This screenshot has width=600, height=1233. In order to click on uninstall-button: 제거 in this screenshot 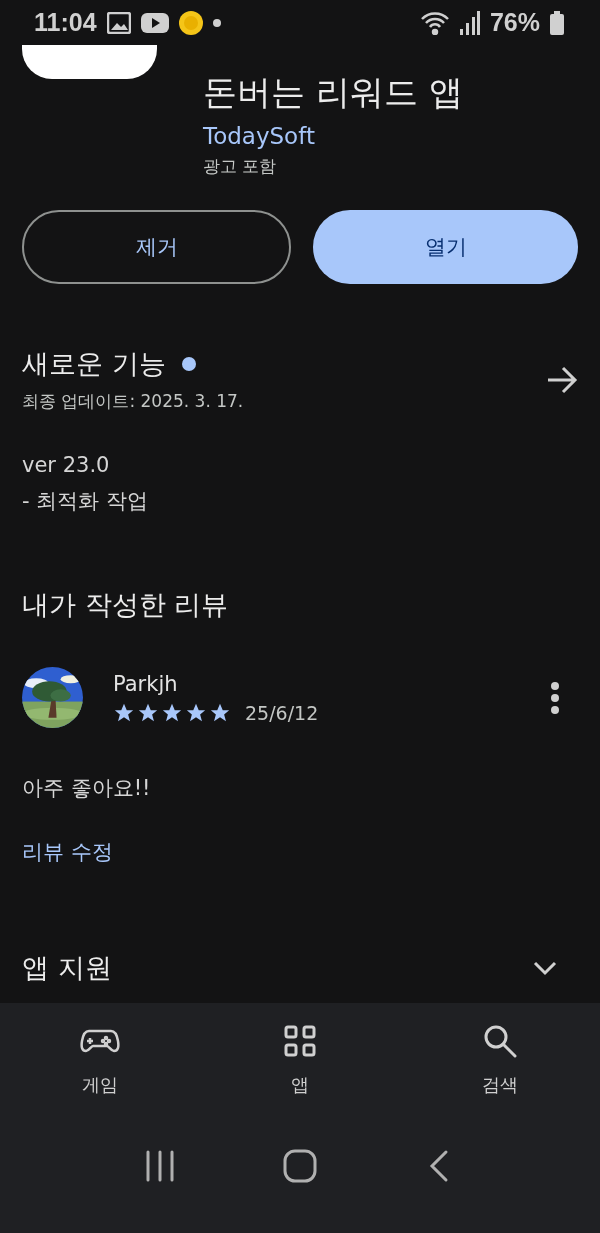, I will do `click(156, 247)`.